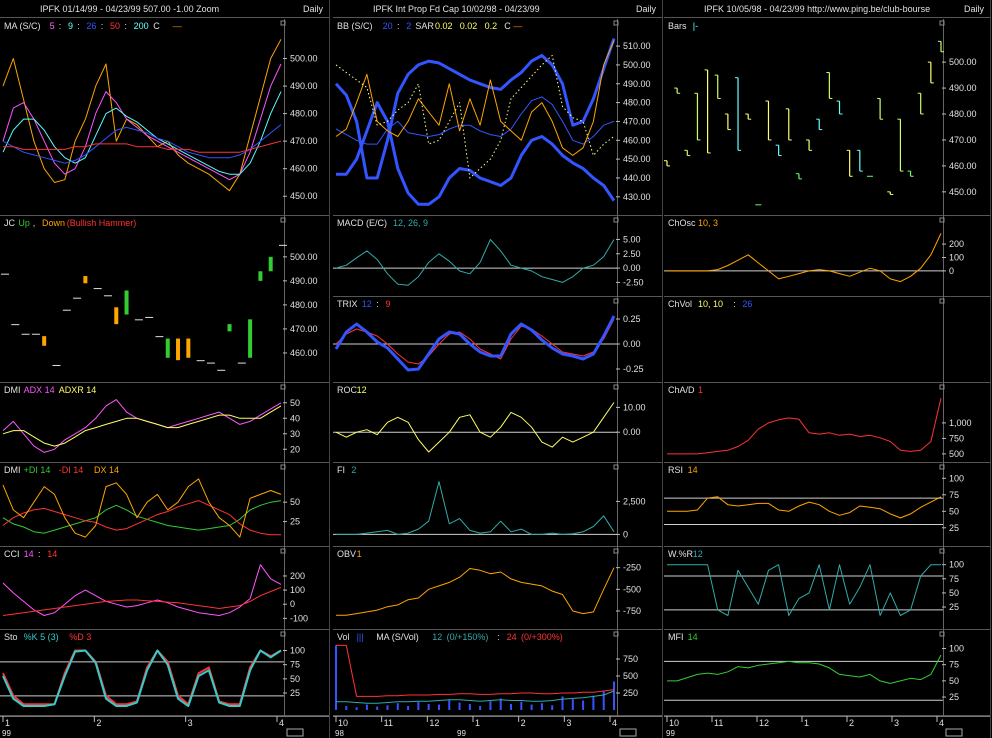  I want to click on legend-entry: W.%R, so click(681, 554).